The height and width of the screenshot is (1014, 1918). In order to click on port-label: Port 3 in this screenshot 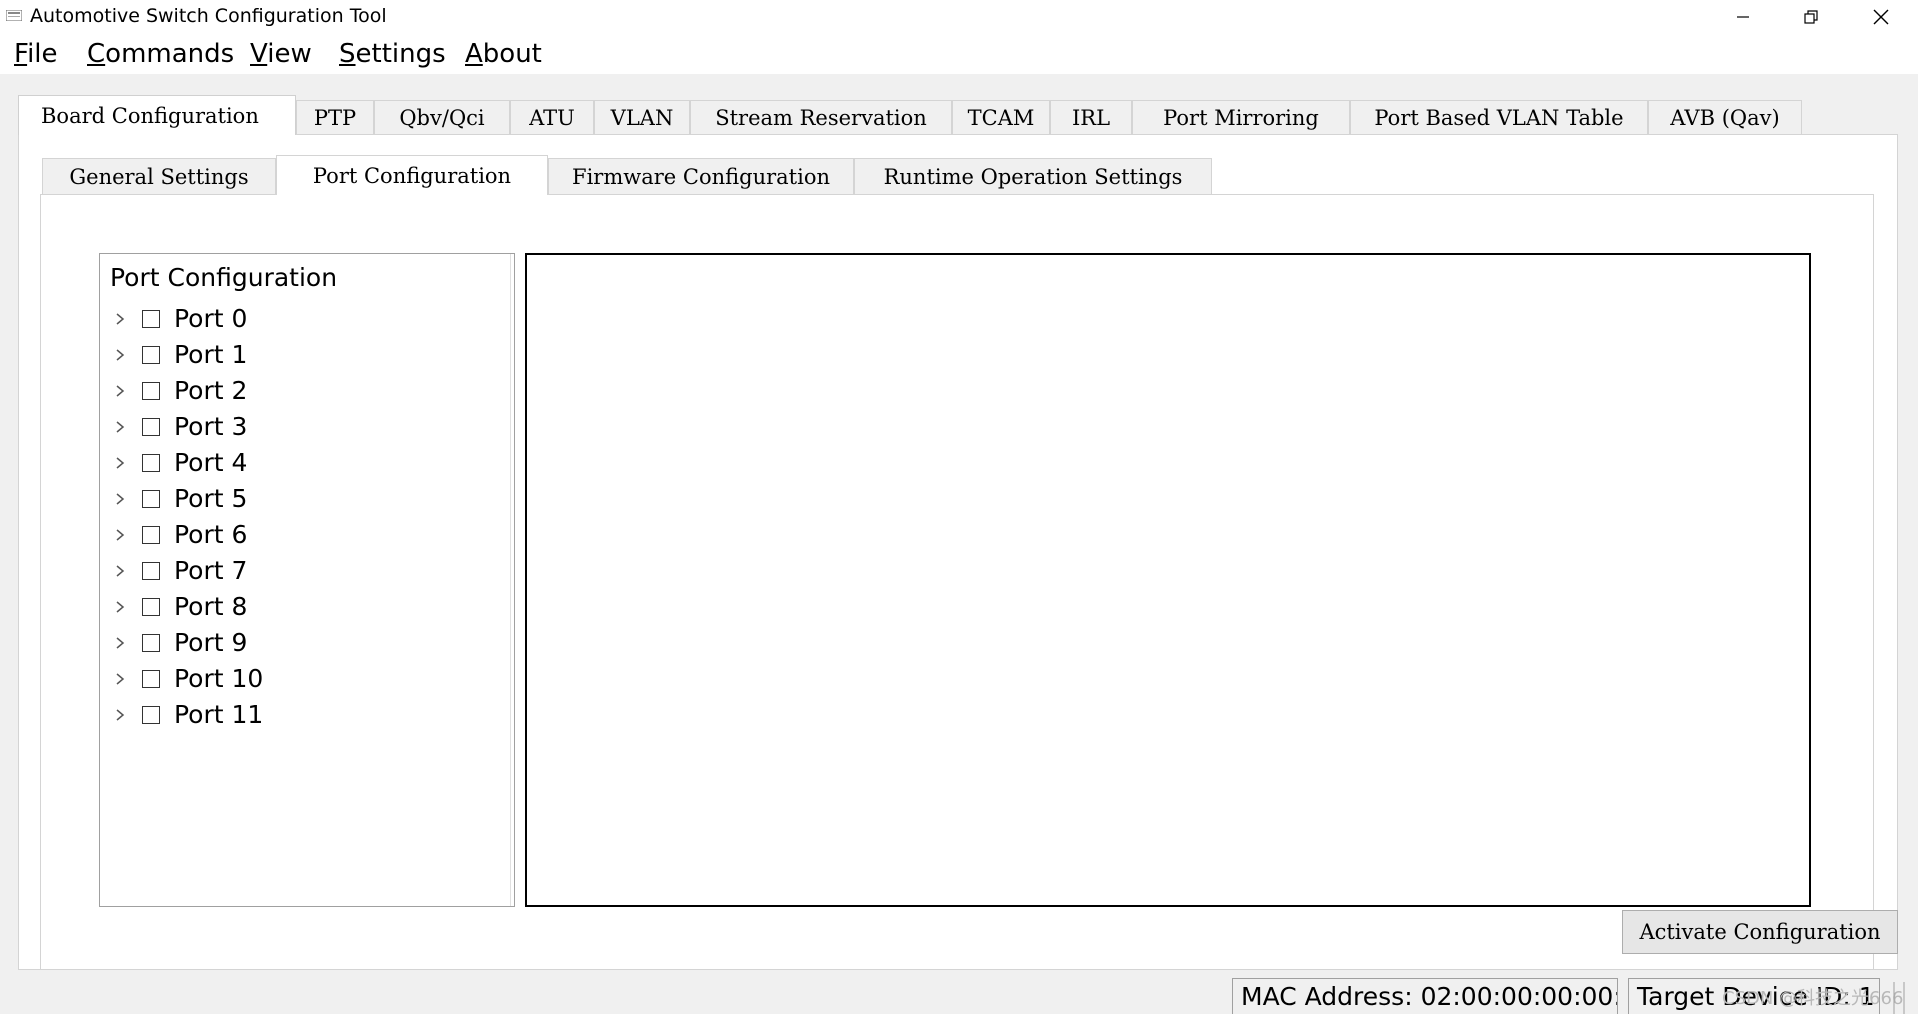, I will do `click(211, 426)`.